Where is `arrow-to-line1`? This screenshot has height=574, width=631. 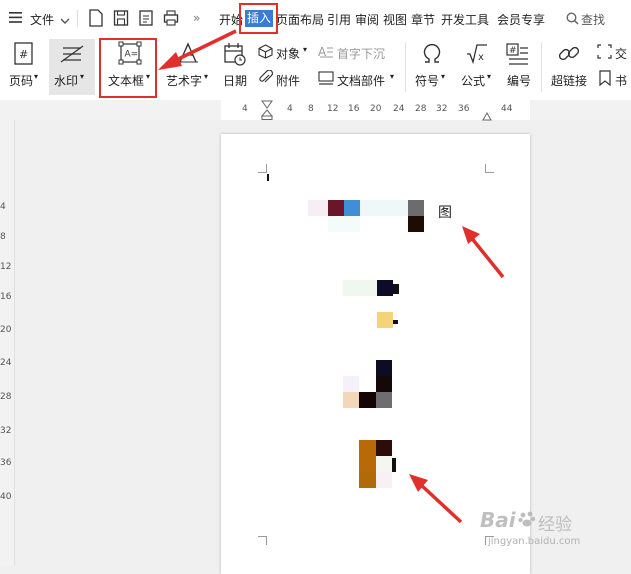 arrow-to-line1 is located at coordinates (483, 252).